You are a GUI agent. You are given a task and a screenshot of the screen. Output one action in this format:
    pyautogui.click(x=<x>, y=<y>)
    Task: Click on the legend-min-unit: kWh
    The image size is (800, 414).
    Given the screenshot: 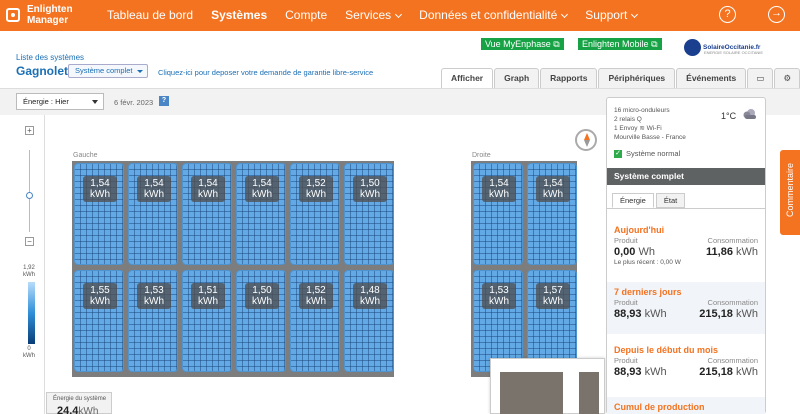 What is the action you would take?
    pyautogui.click(x=29, y=356)
    